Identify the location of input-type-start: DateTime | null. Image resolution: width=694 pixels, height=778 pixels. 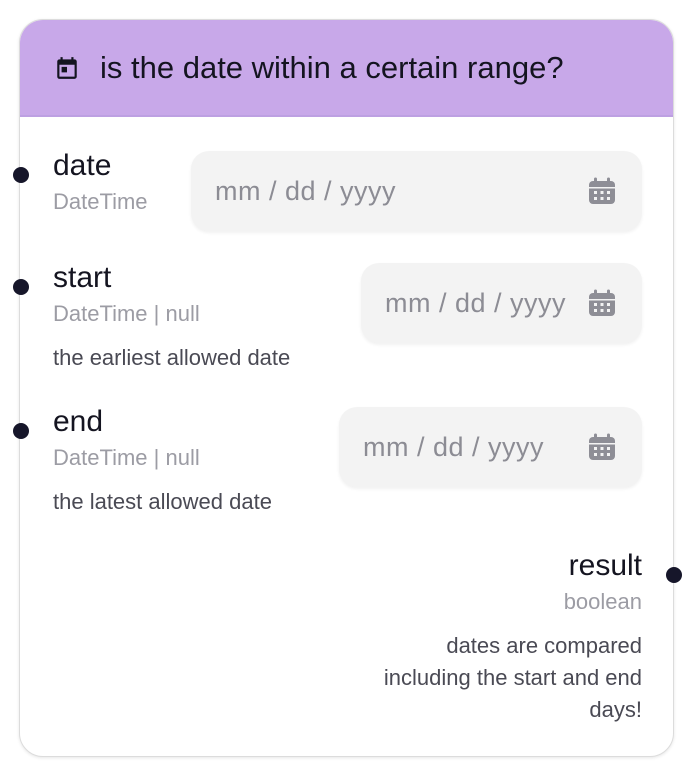
(126, 313).